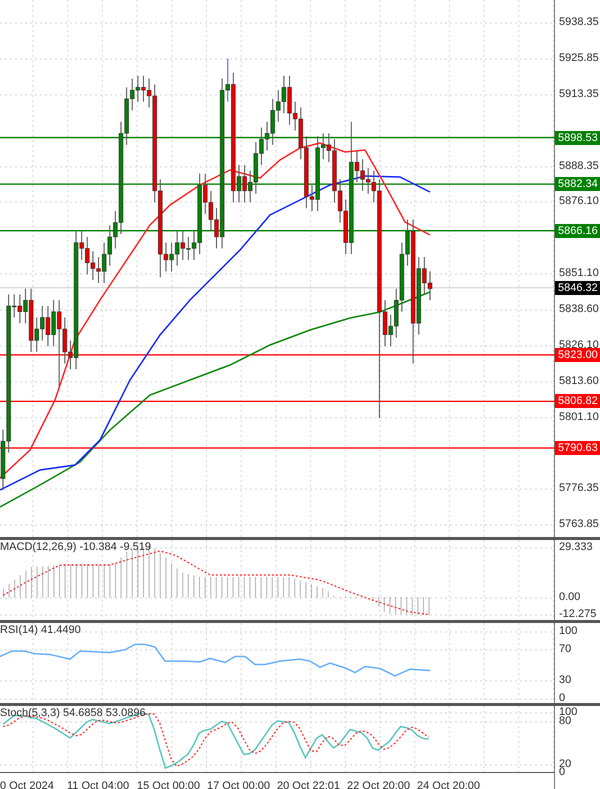  Describe the element at coordinates (565, 680) in the screenshot. I see `indicator-axis-label: 30` at that location.